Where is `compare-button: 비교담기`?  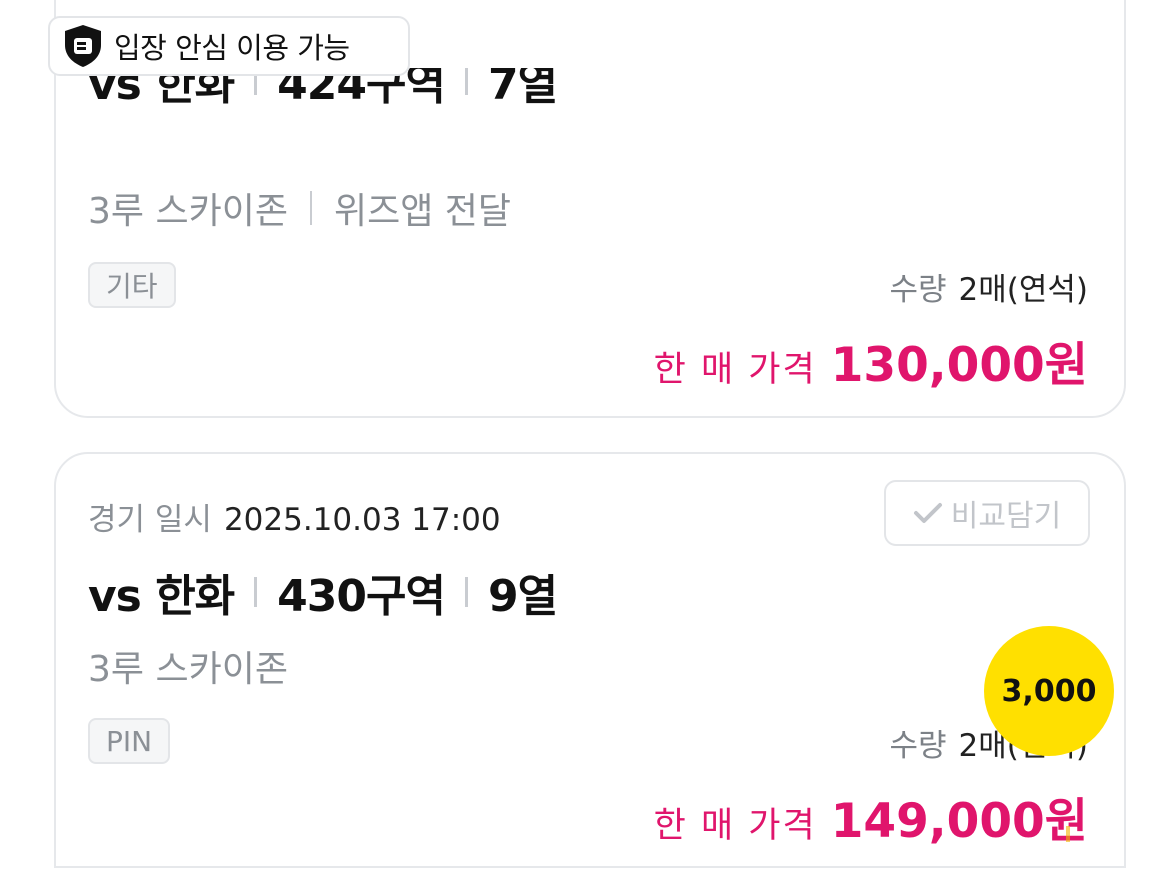
compare-button: 비교담기 is located at coordinates (987, 513).